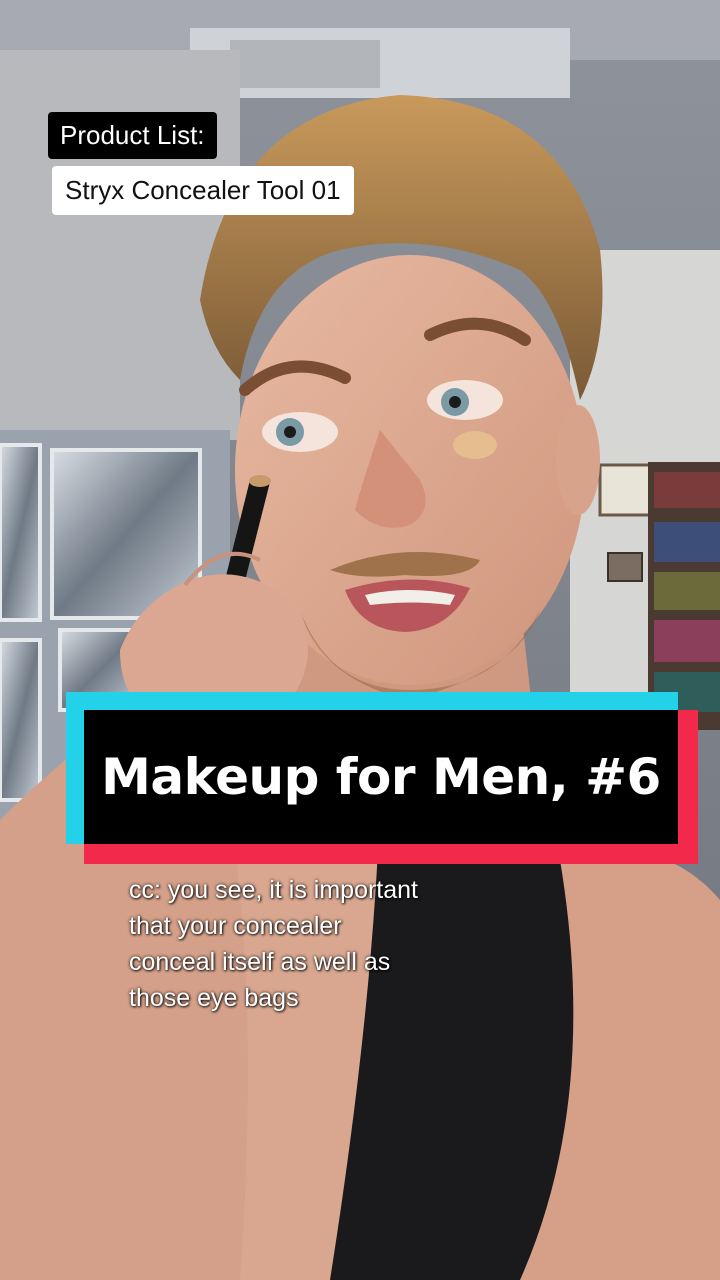 This screenshot has width=720, height=1280. I want to click on title-banner-box: Makeup for Men, #6, so click(381, 777).